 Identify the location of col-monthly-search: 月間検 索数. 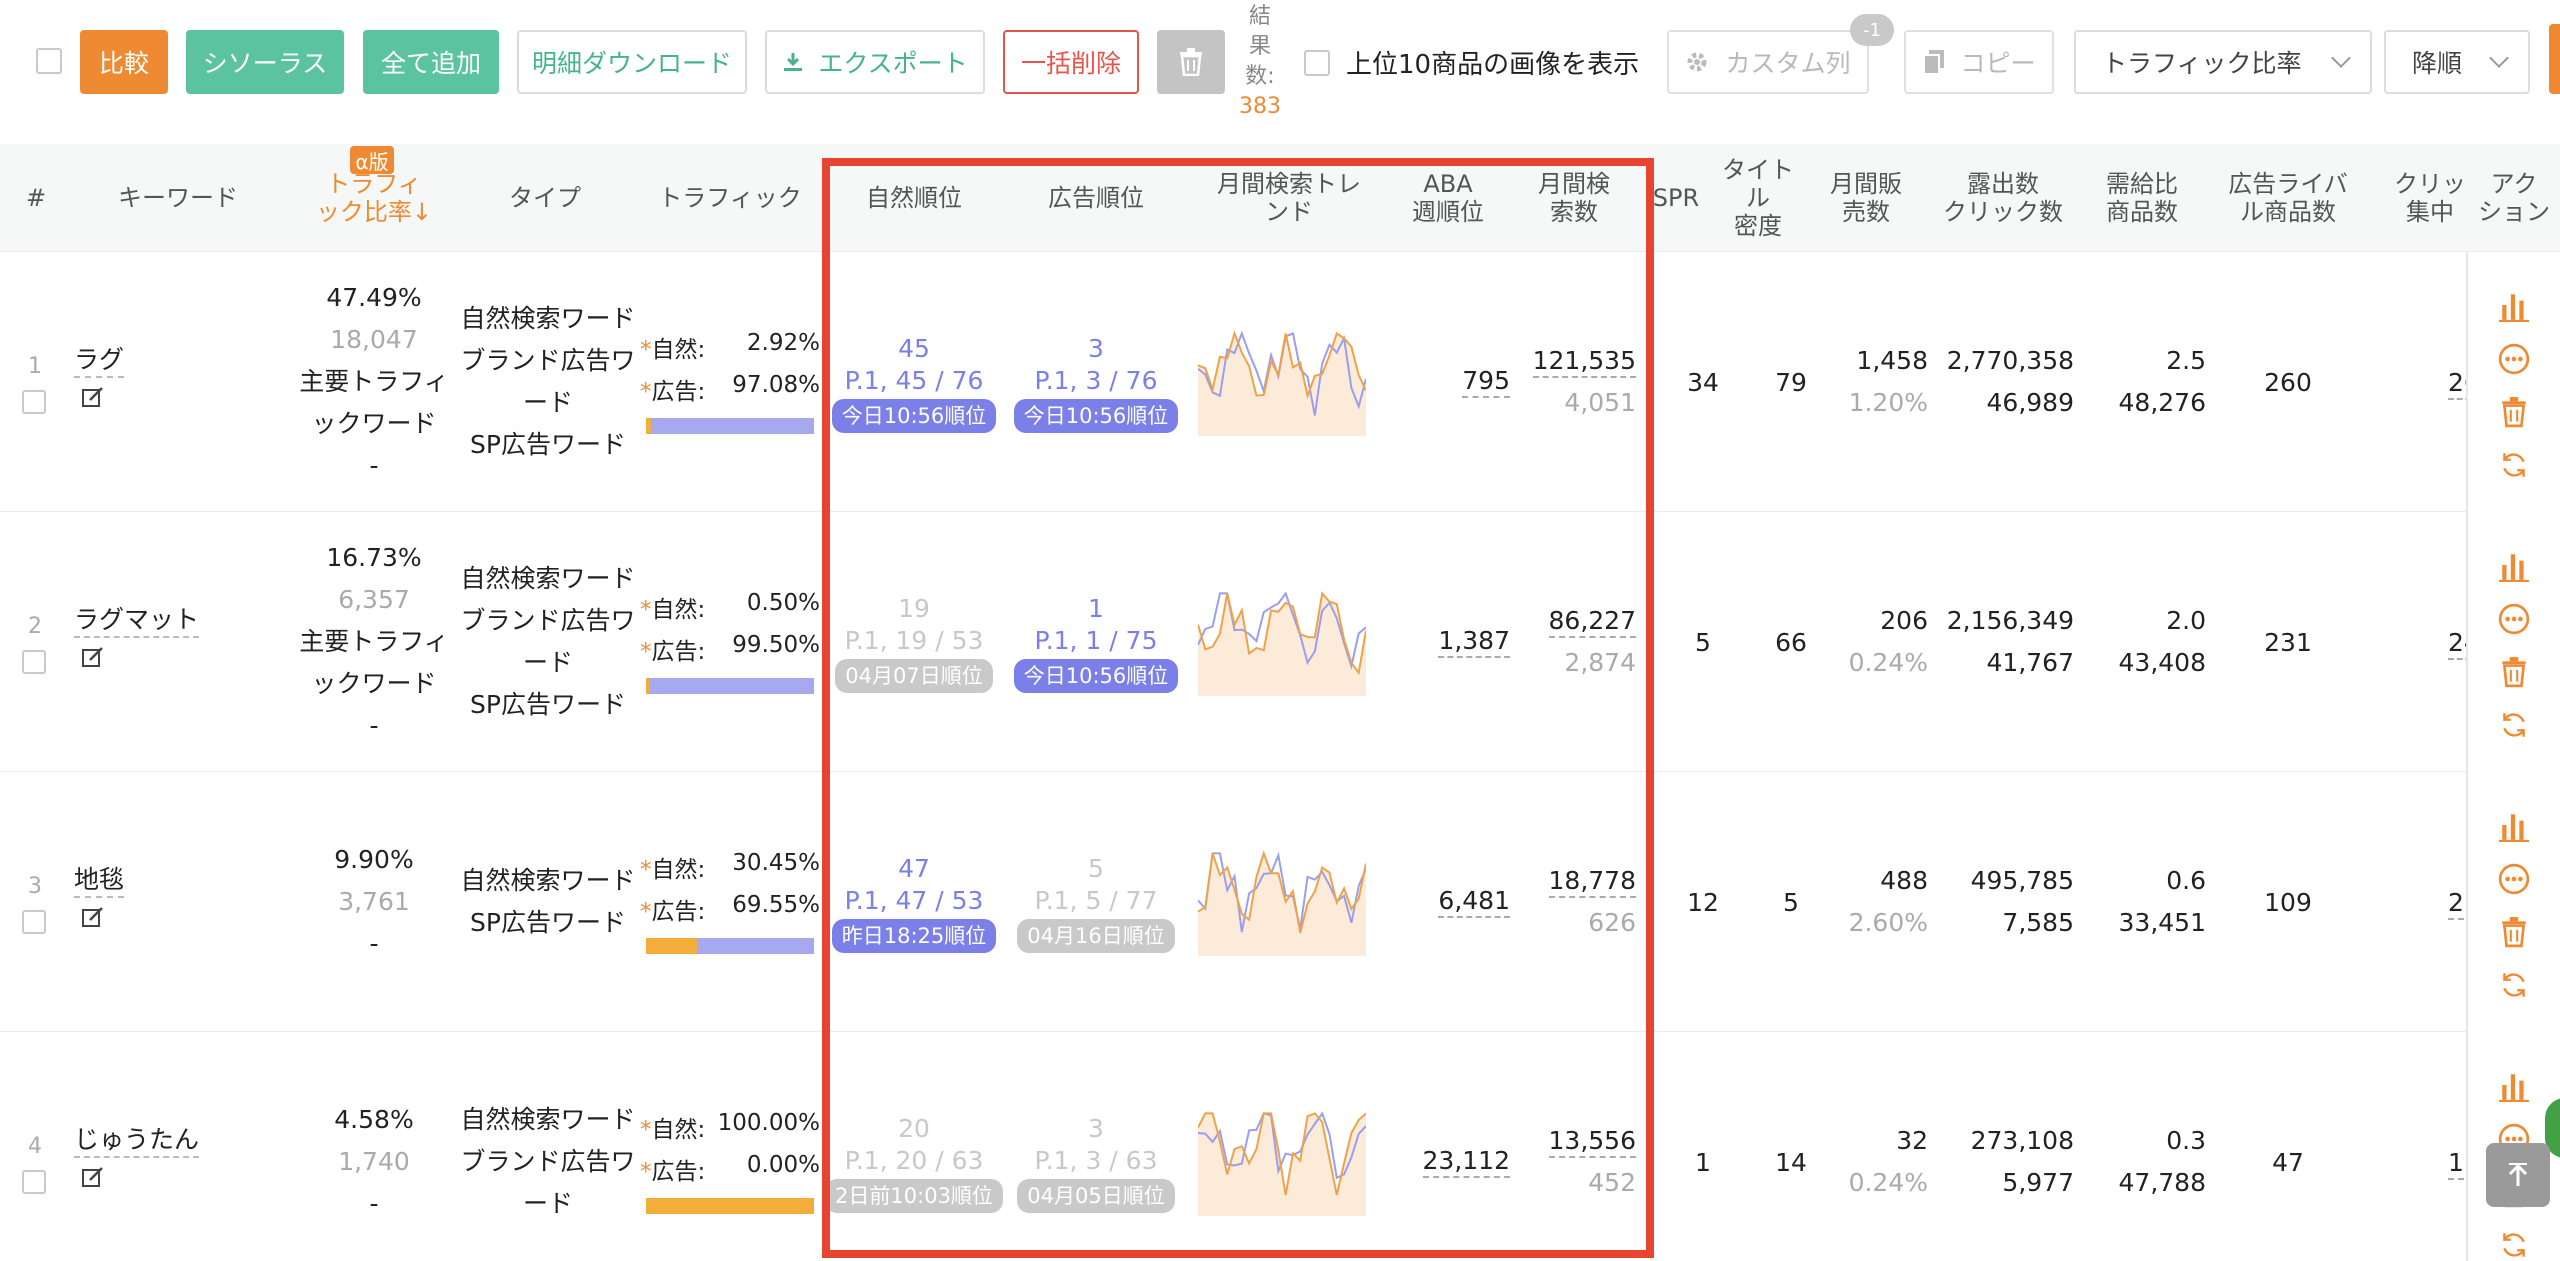
(1574, 198).